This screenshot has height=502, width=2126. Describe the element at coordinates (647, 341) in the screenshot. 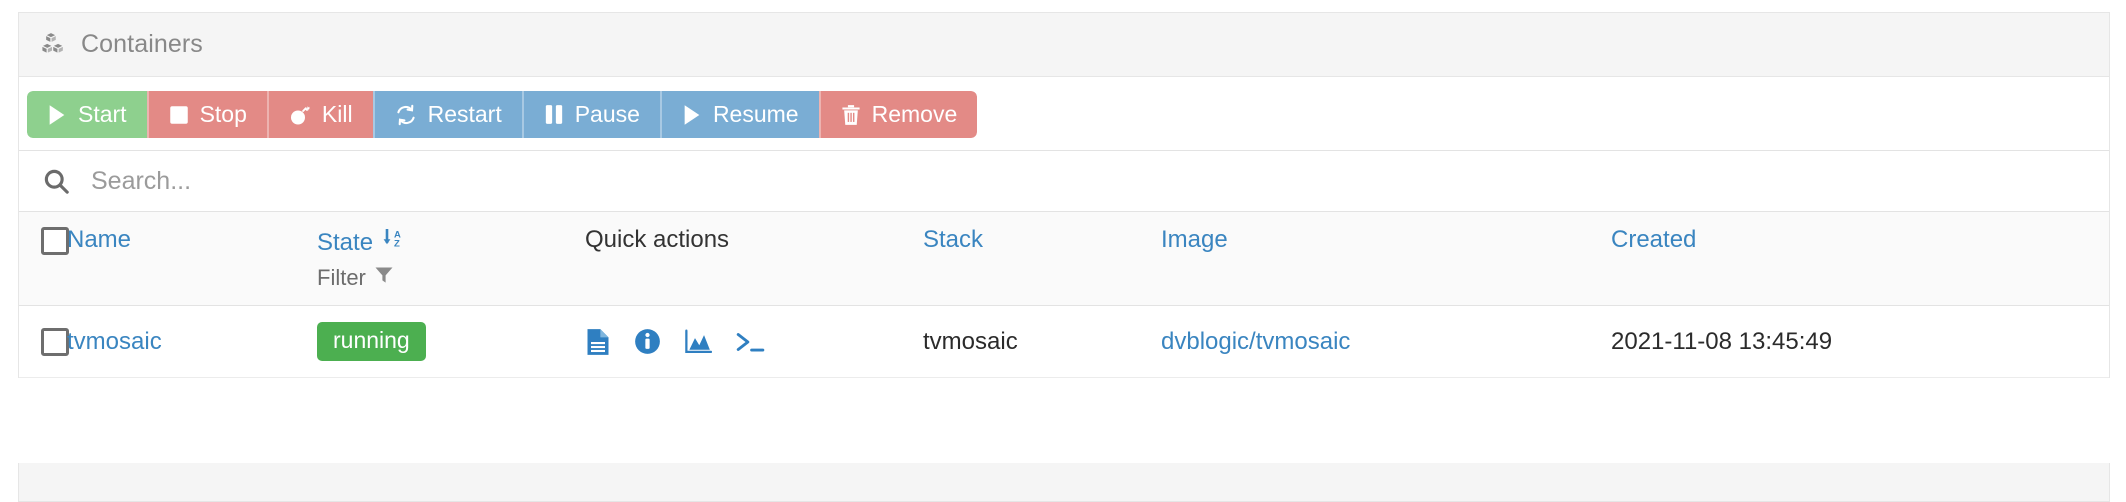

I see `inspect-info-icon` at that location.